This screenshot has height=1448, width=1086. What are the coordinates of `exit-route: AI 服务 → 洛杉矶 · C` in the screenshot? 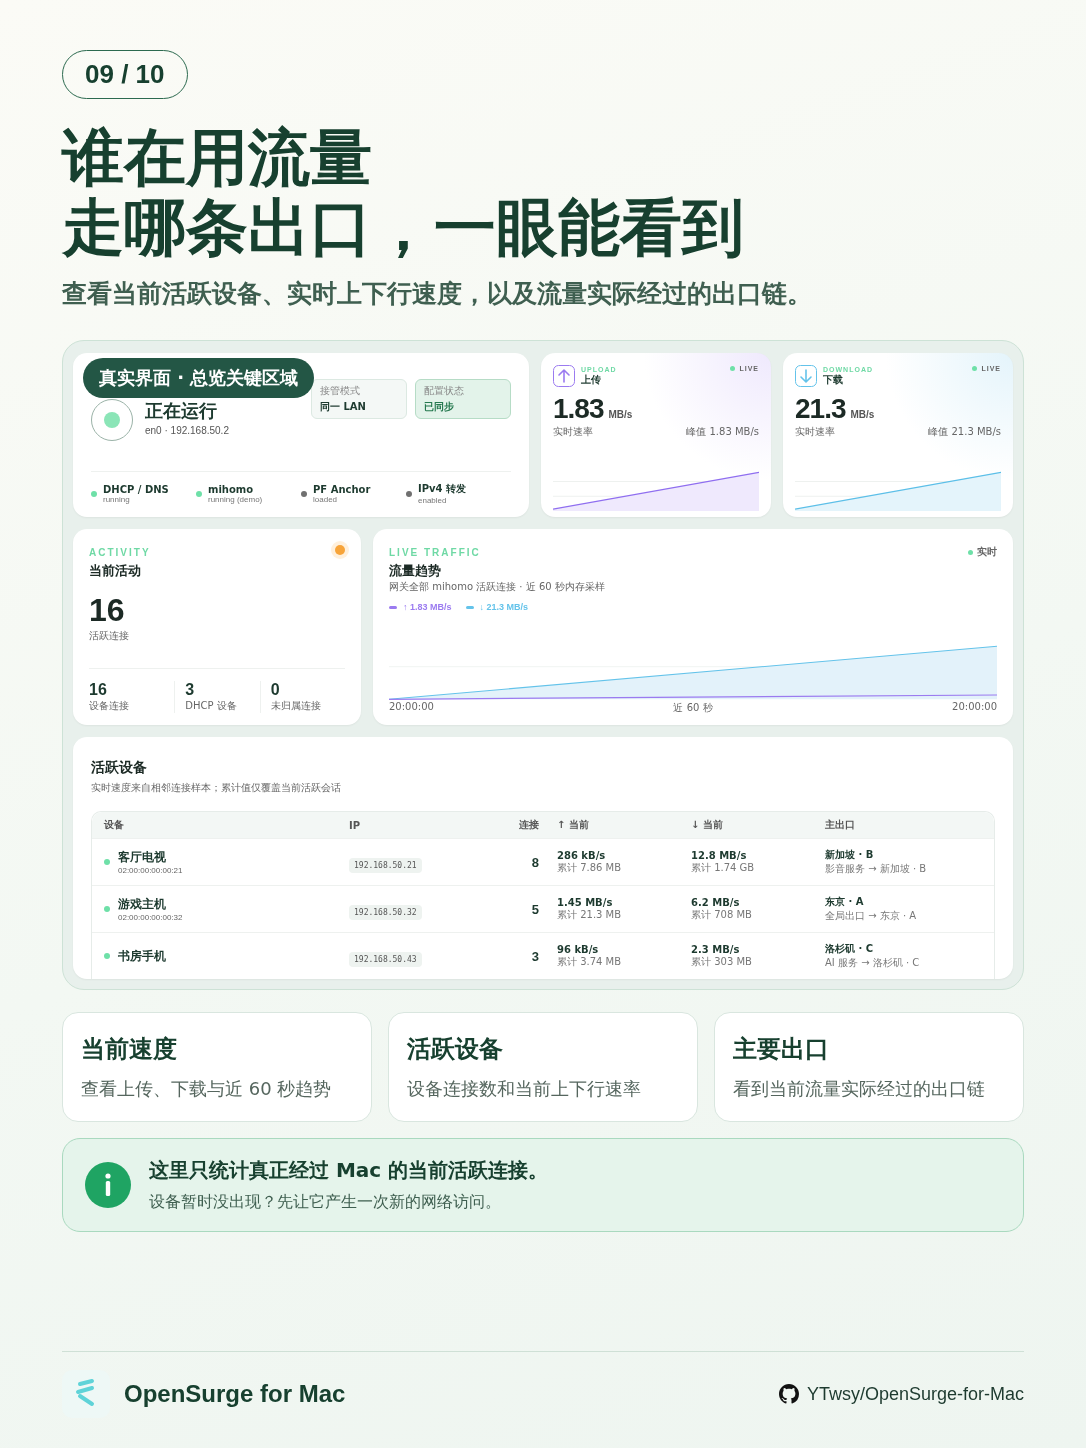 It's located at (873, 963).